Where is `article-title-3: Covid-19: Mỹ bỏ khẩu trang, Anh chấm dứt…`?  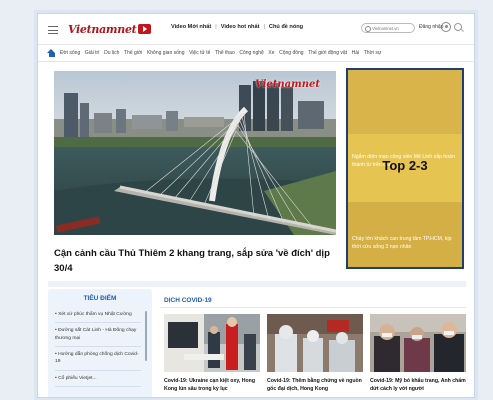
article-title-3: Covid-19: Mỹ bỏ khẩu trang, Anh chấm dứt… is located at coordinates (419, 385).